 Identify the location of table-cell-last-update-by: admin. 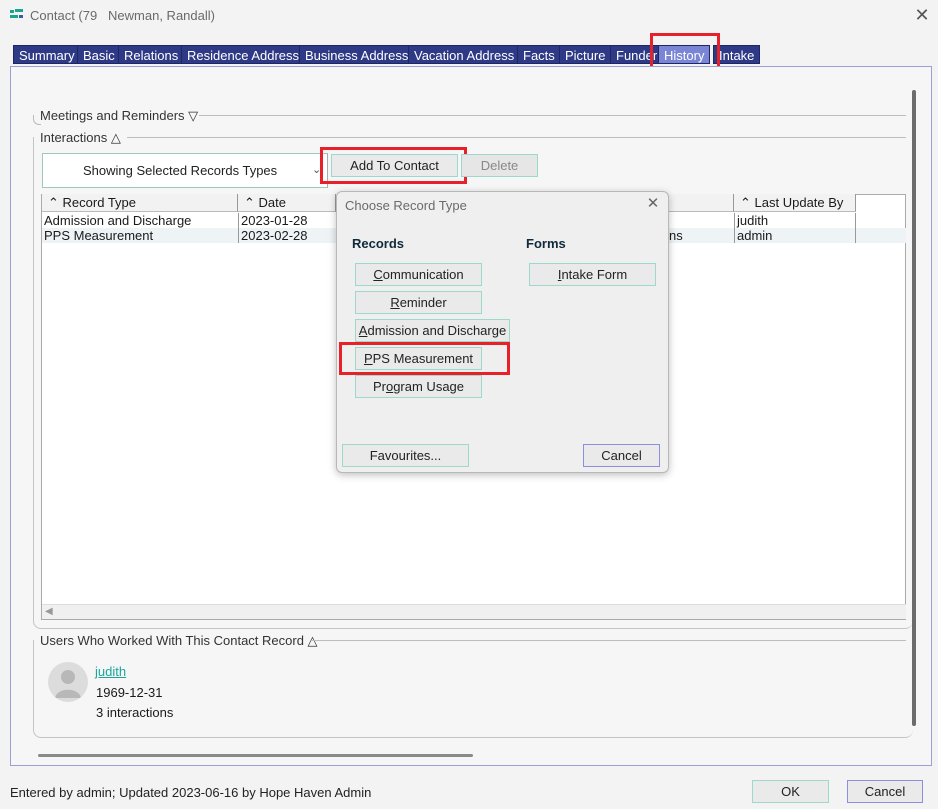
(795, 235).